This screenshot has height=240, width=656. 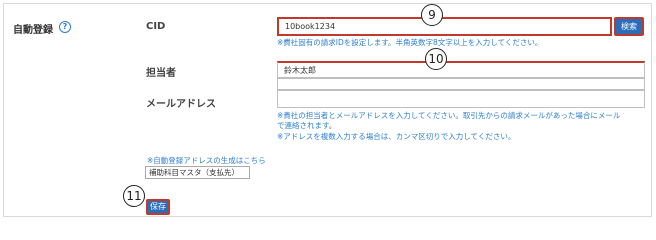 I want to click on cid-label: CID, so click(x=156, y=26).